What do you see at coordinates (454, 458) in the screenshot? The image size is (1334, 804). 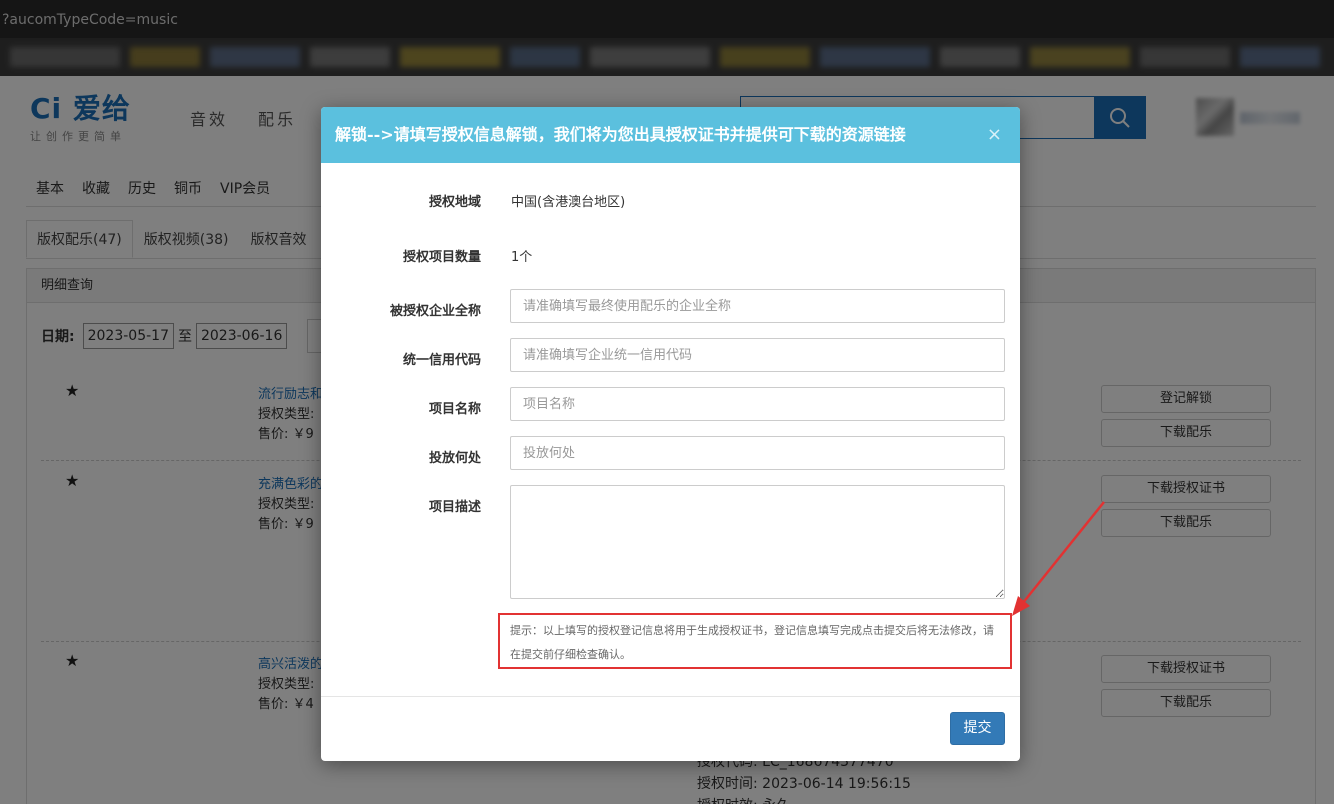 I see `placement-label: 投放何处` at bounding box center [454, 458].